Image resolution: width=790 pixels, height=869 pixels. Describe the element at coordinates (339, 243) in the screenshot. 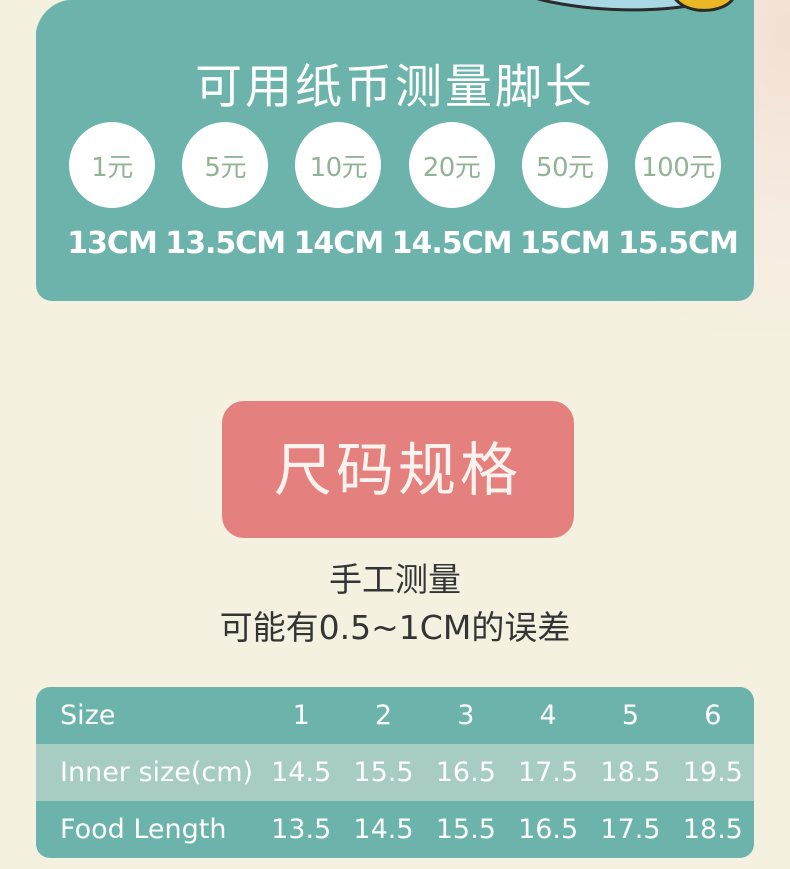

I see `banknote-length-label: 14CM` at that location.